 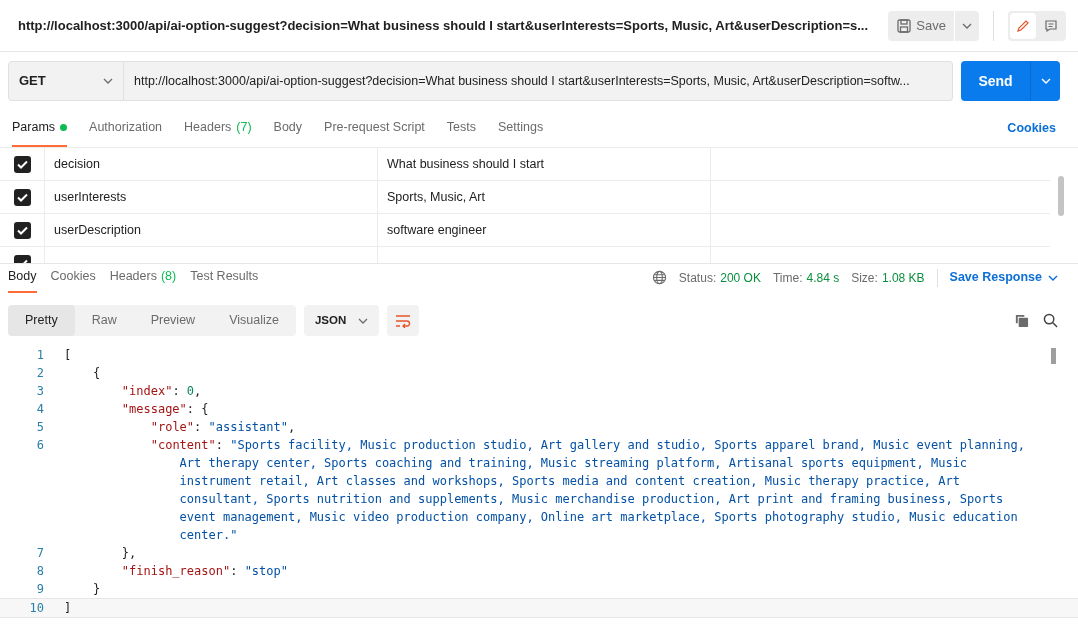 I want to click on line-number: 8, so click(x=39, y=571).